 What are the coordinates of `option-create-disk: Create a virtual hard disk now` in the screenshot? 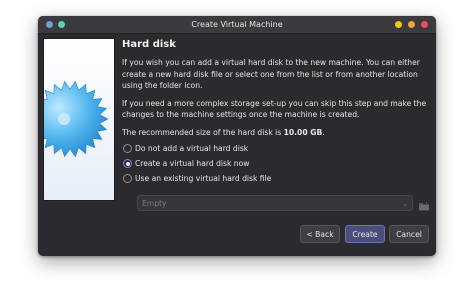 It's located at (275, 163).